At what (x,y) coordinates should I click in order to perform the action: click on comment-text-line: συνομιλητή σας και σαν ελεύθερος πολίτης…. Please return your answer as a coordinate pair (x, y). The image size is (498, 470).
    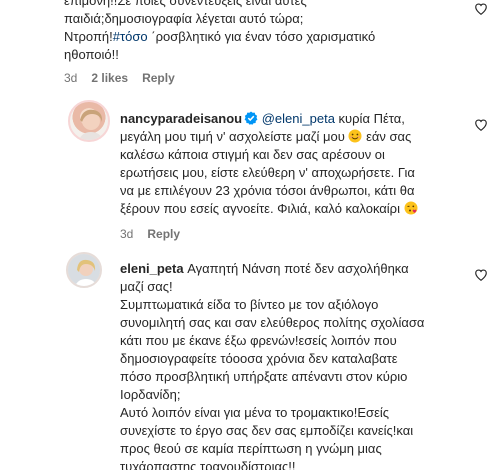
    Looking at the image, I should click on (272, 322).